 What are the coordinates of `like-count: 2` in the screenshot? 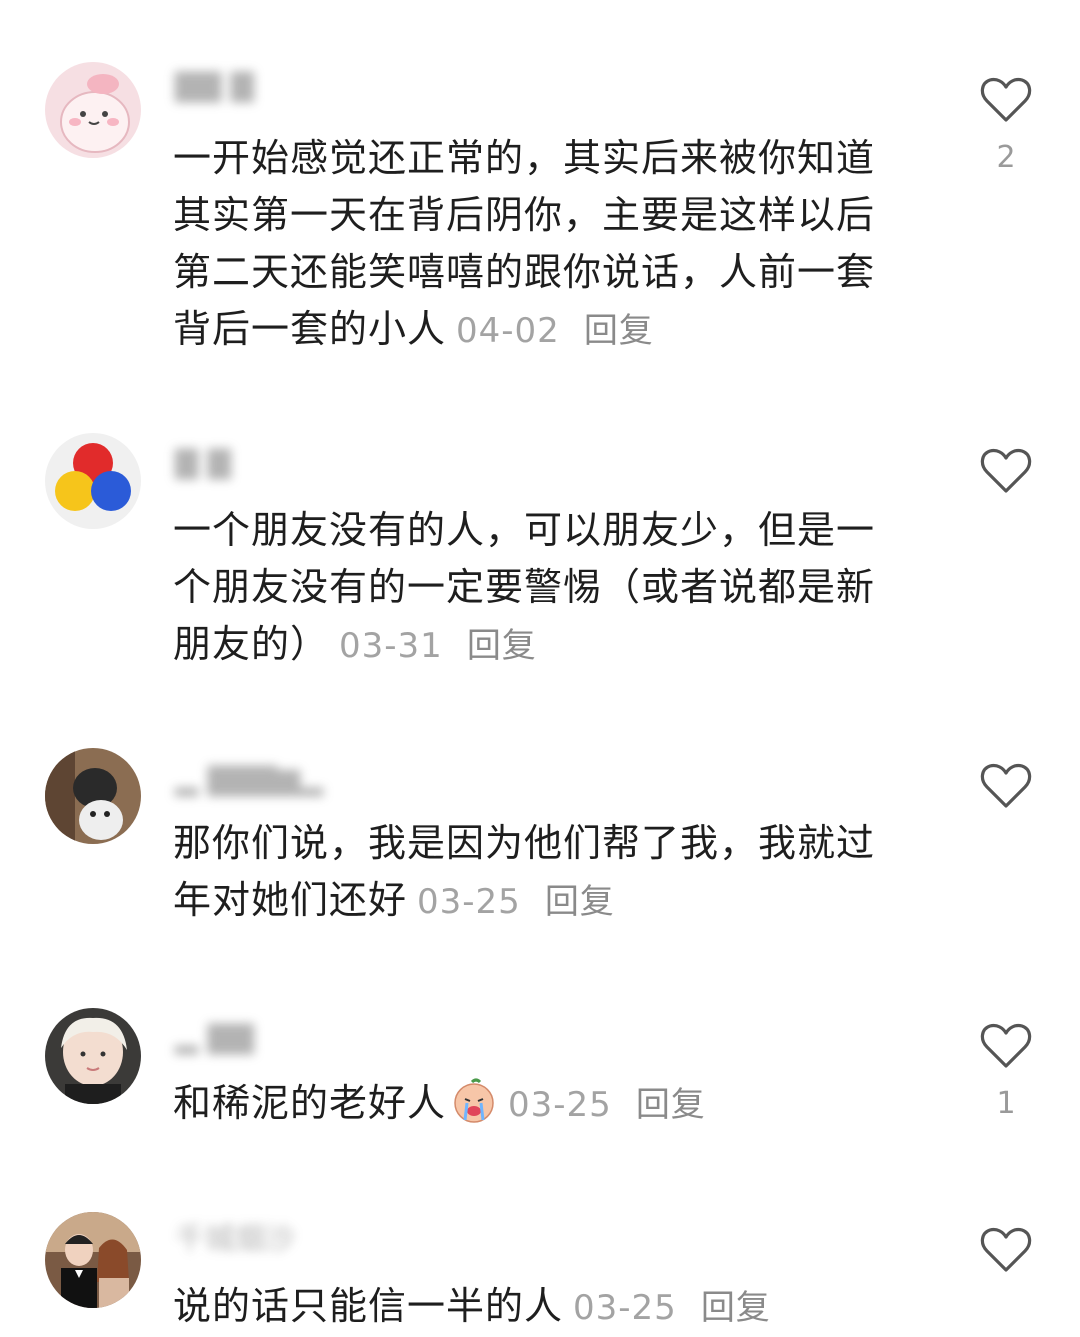 It's located at (1006, 157).